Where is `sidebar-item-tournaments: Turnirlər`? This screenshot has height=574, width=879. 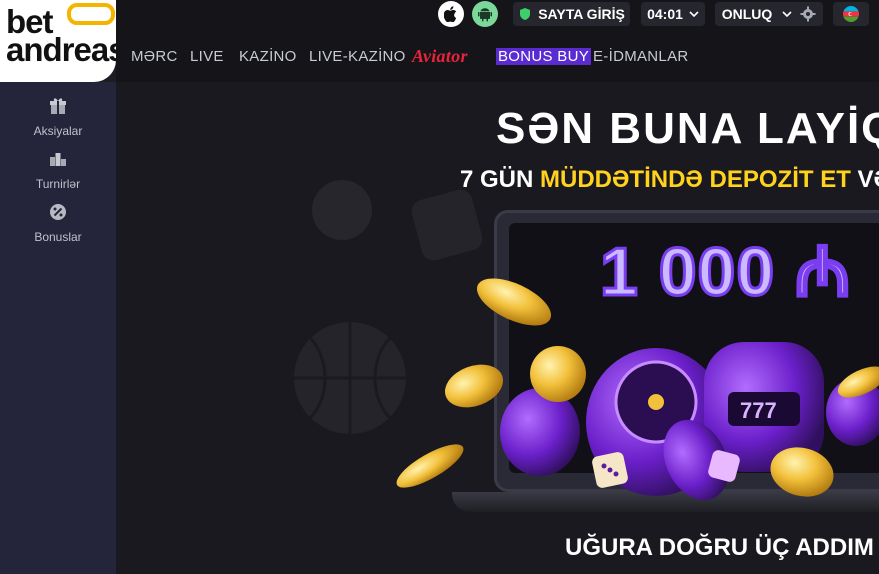 sidebar-item-tournaments: Turnirlər is located at coordinates (58, 170).